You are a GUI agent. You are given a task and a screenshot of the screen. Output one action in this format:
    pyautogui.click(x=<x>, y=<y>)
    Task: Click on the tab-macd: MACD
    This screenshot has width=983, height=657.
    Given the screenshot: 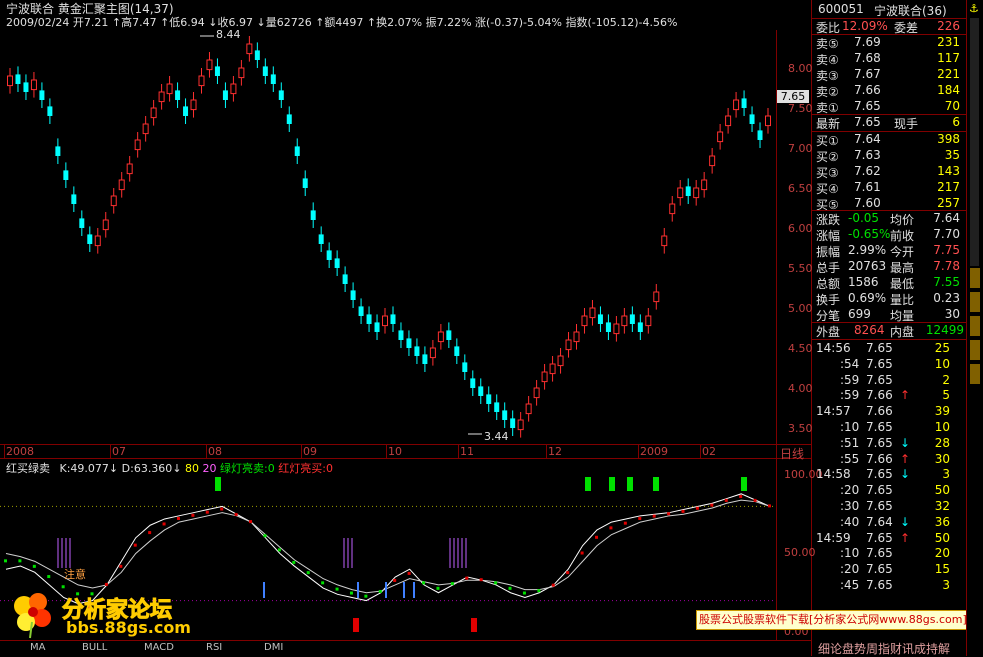 What is the action you would take?
    pyautogui.click(x=159, y=649)
    